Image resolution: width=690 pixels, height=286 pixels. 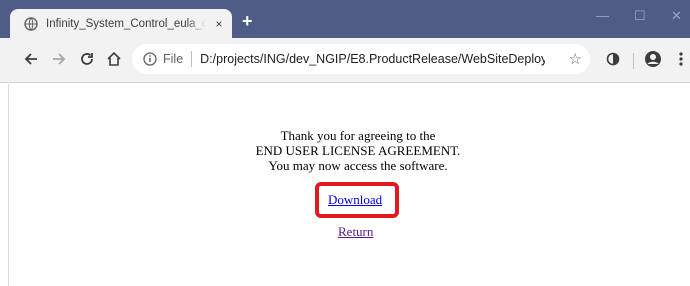 I want to click on reload-icon, so click(x=87, y=59).